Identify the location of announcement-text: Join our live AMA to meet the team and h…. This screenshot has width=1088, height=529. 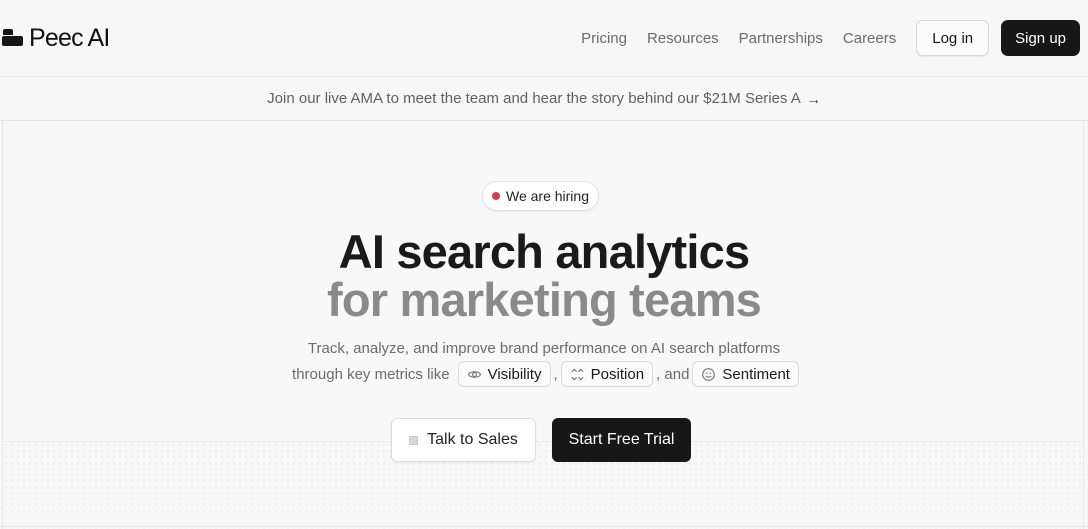
(534, 98).